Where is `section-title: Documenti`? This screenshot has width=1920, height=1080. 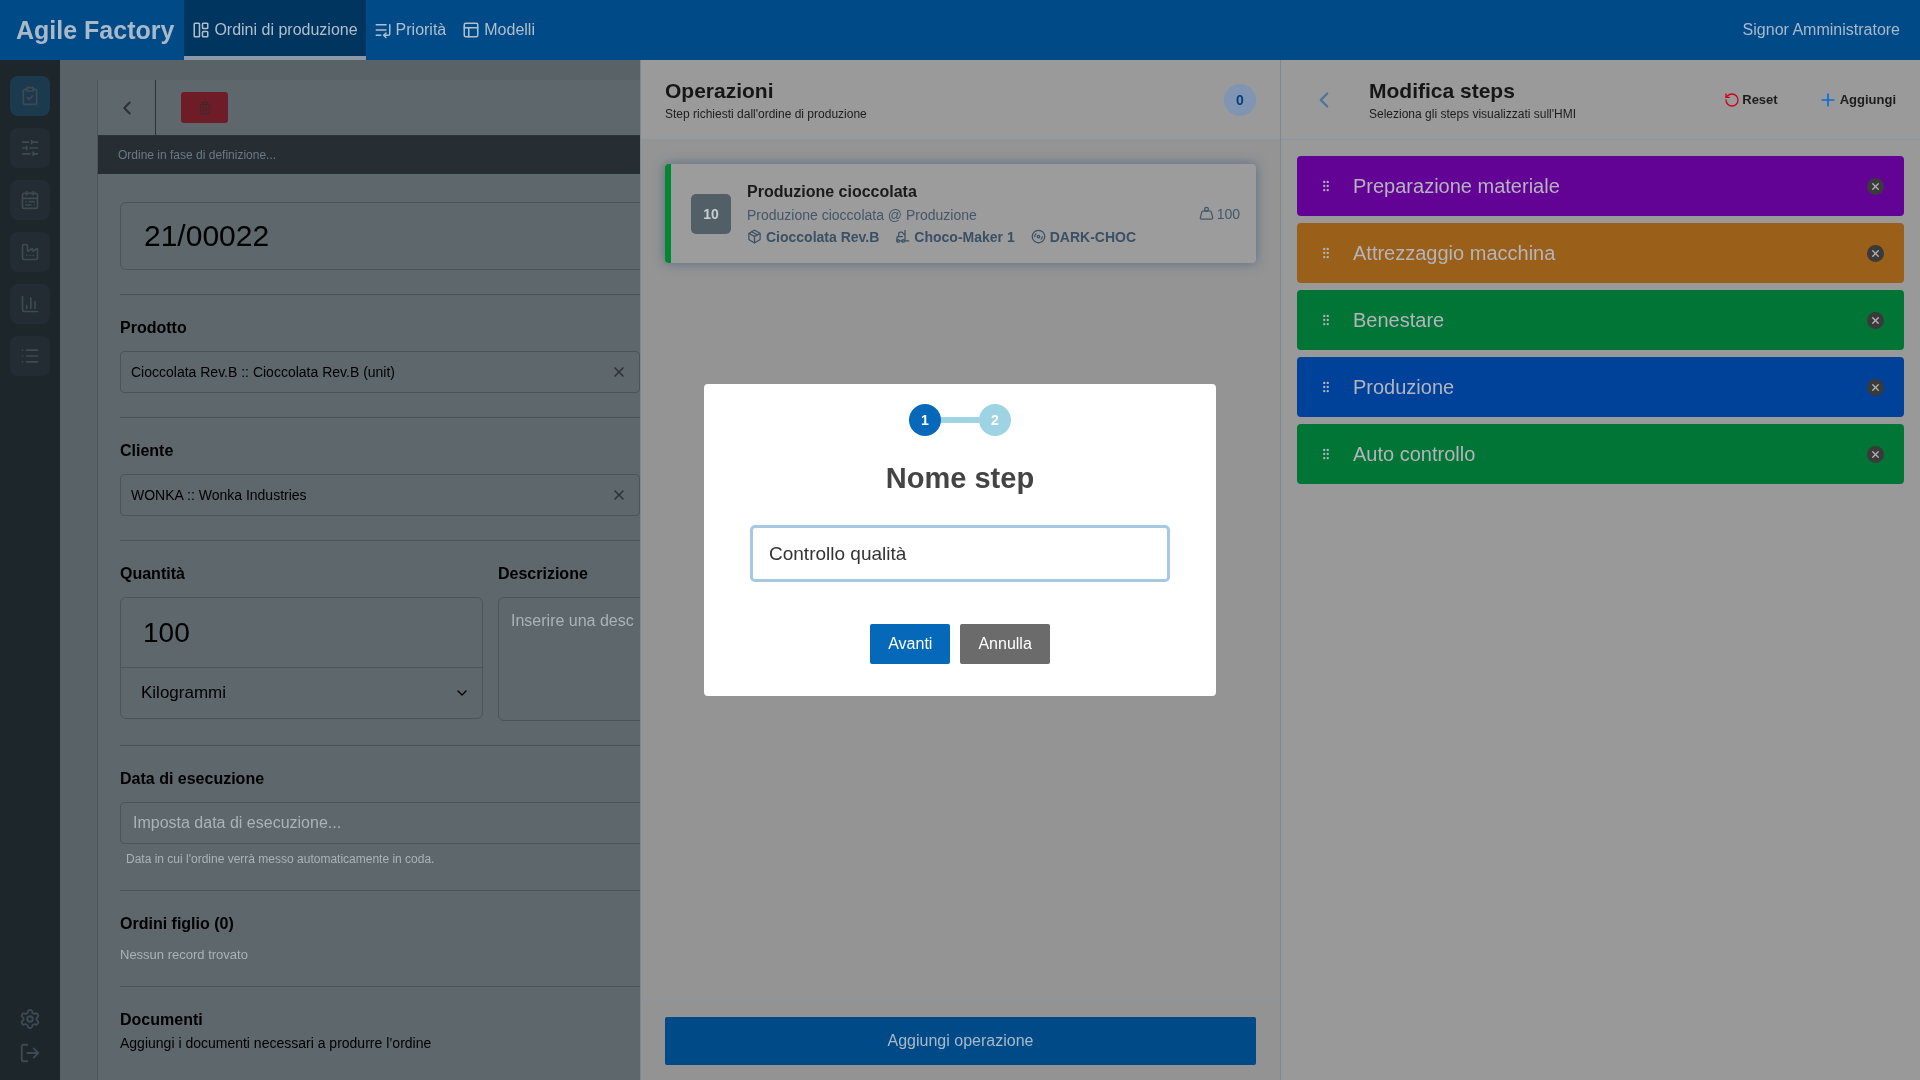
section-title: Documenti is located at coordinates (162, 1020).